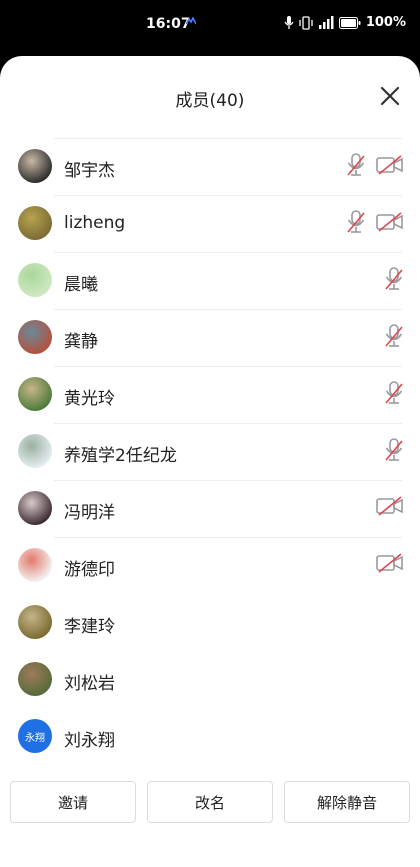 The width and height of the screenshot is (420, 867). I want to click on unmute-all-button: 解除静音, so click(347, 802).